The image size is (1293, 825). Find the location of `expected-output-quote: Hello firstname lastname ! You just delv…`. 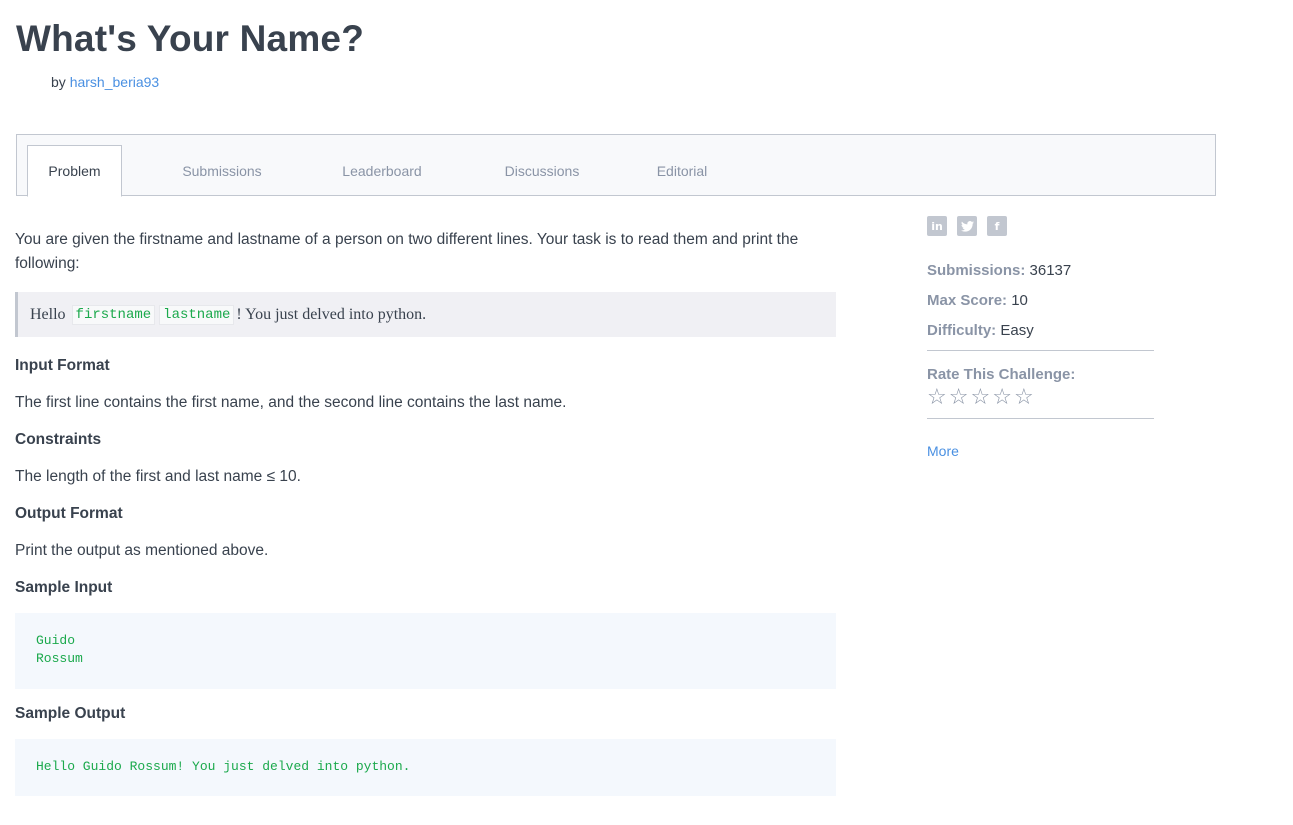

expected-output-quote: Hello firstname lastname ! You just delv… is located at coordinates (425, 314).